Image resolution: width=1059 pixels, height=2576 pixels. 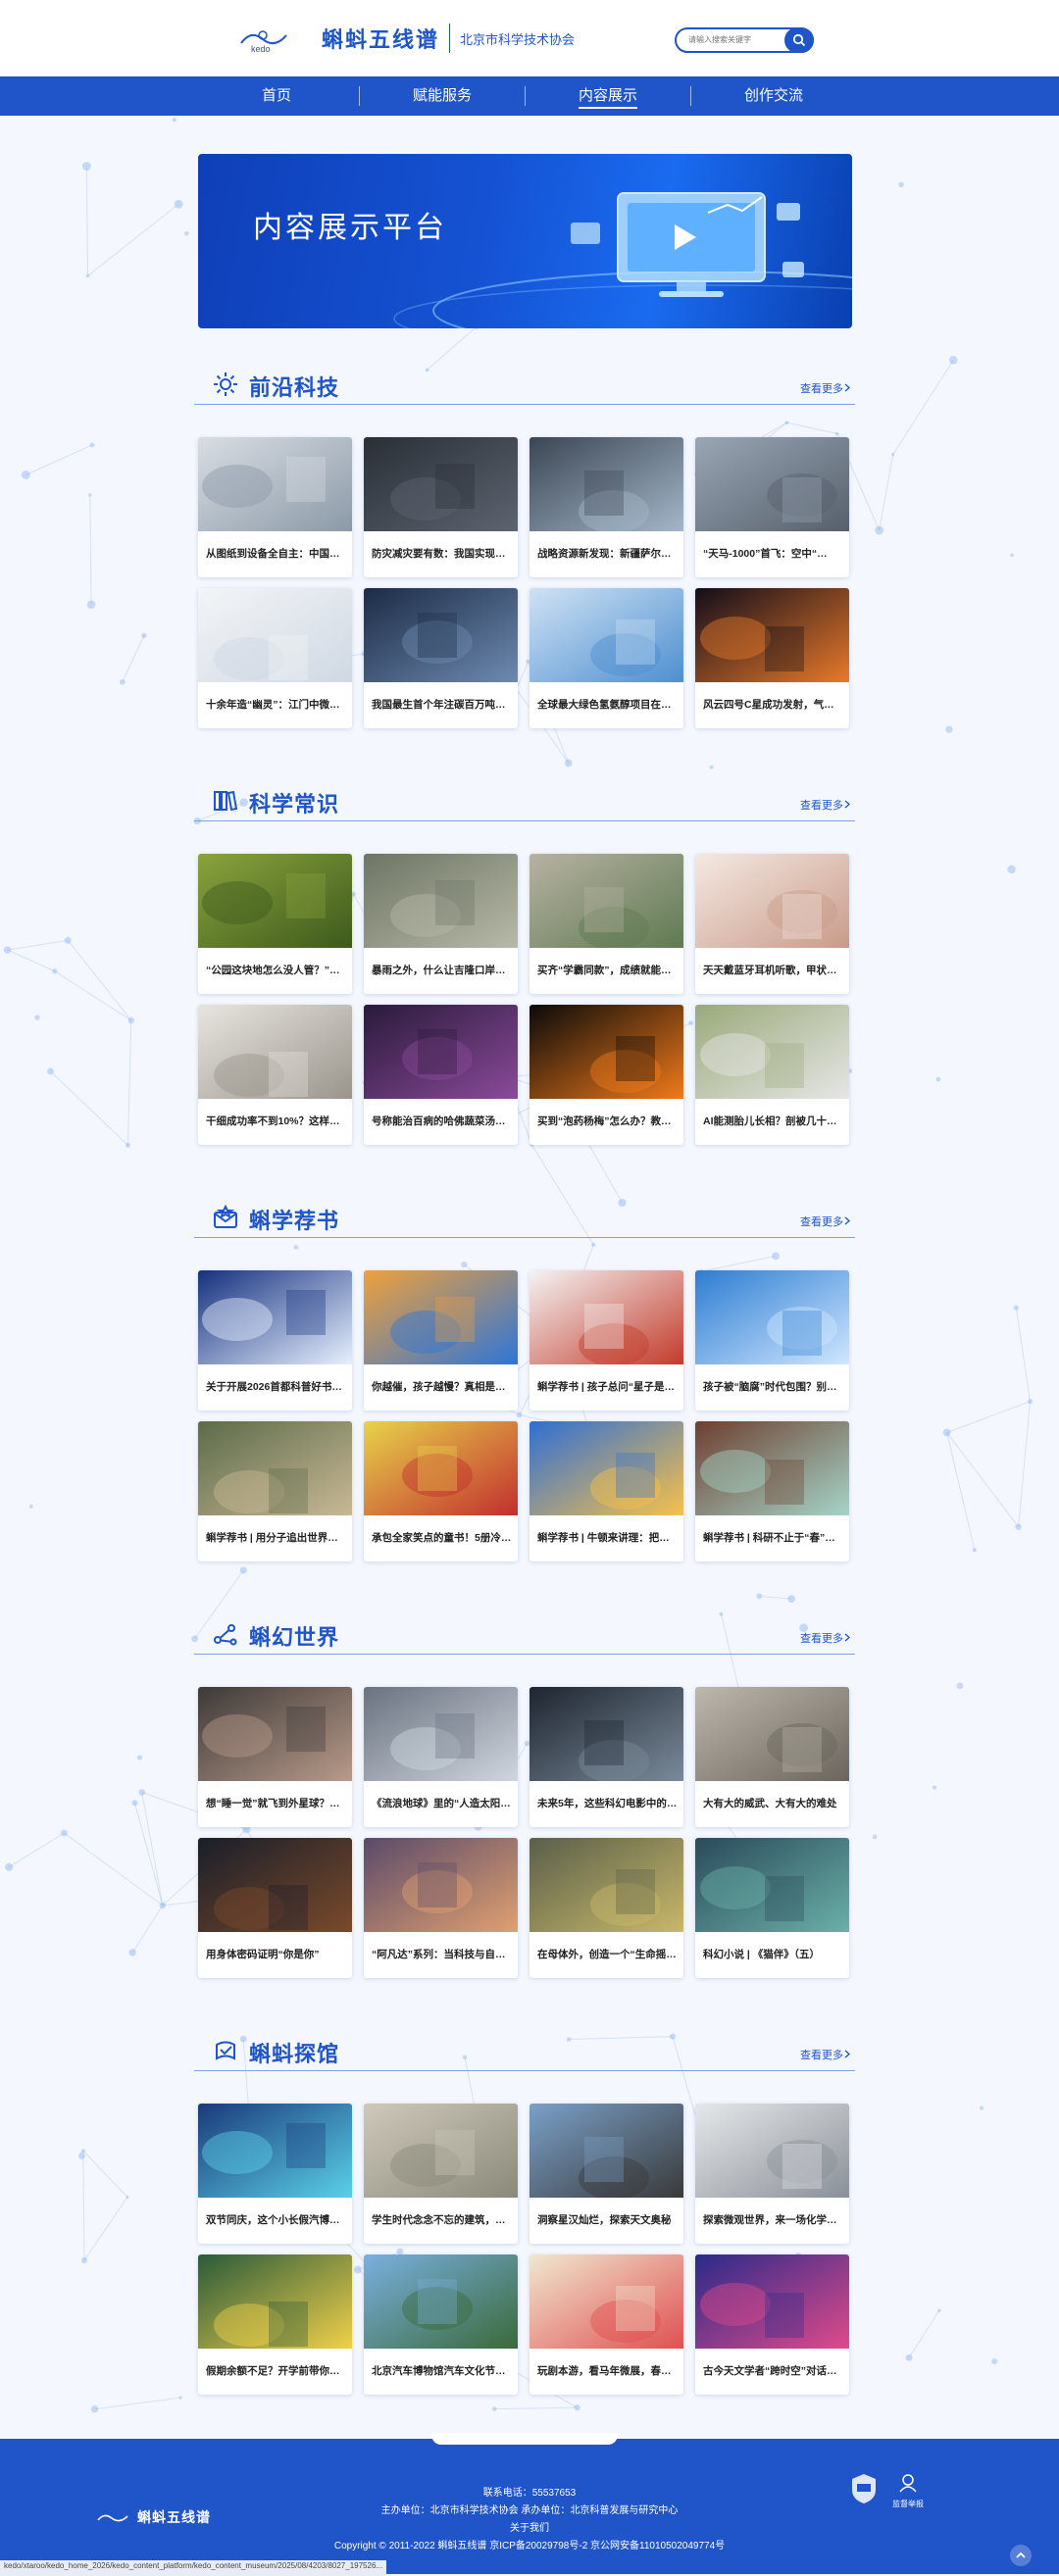 What do you see at coordinates (737, 39) in the screenshot?
I see `search-input` at bounding box center [737, 39].